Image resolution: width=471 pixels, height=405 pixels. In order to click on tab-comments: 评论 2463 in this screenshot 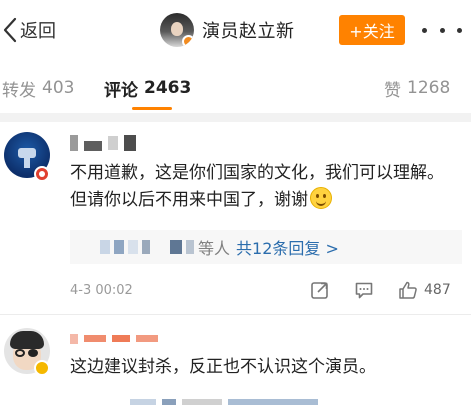, I will do `click(147, 88)`.